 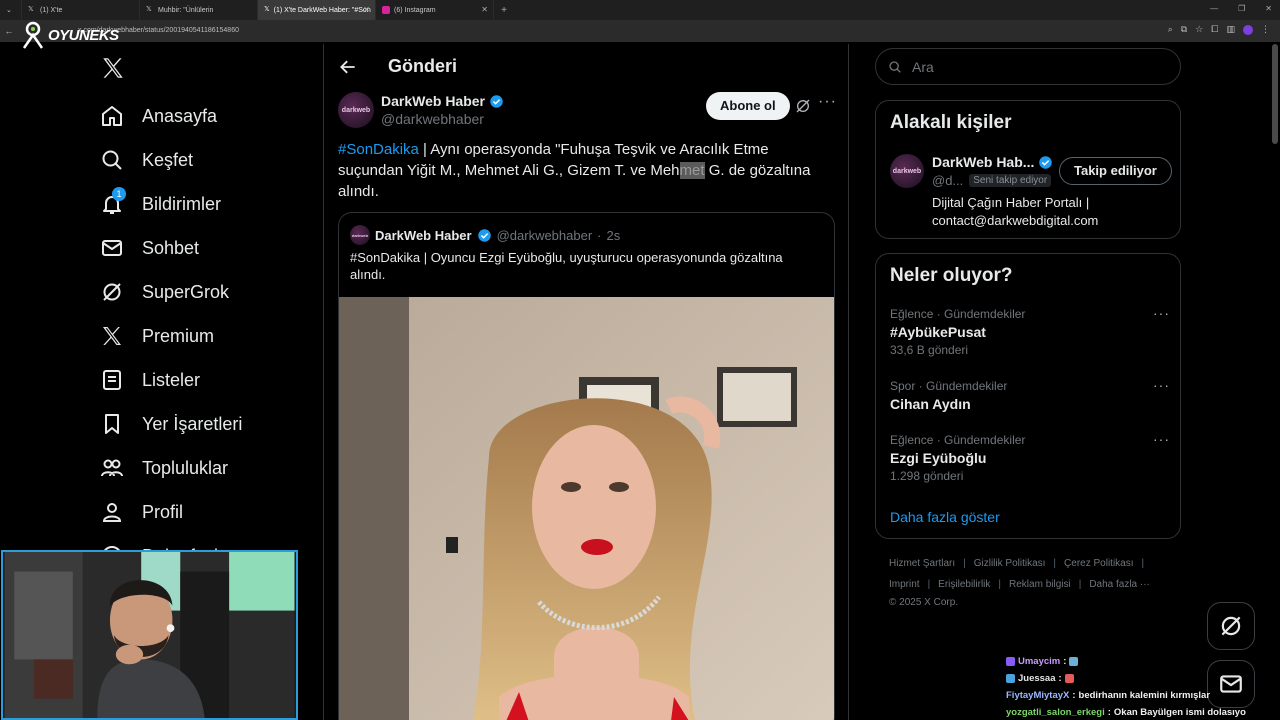 I want to click on webcam-feed-image, so click(x=149, y=635).